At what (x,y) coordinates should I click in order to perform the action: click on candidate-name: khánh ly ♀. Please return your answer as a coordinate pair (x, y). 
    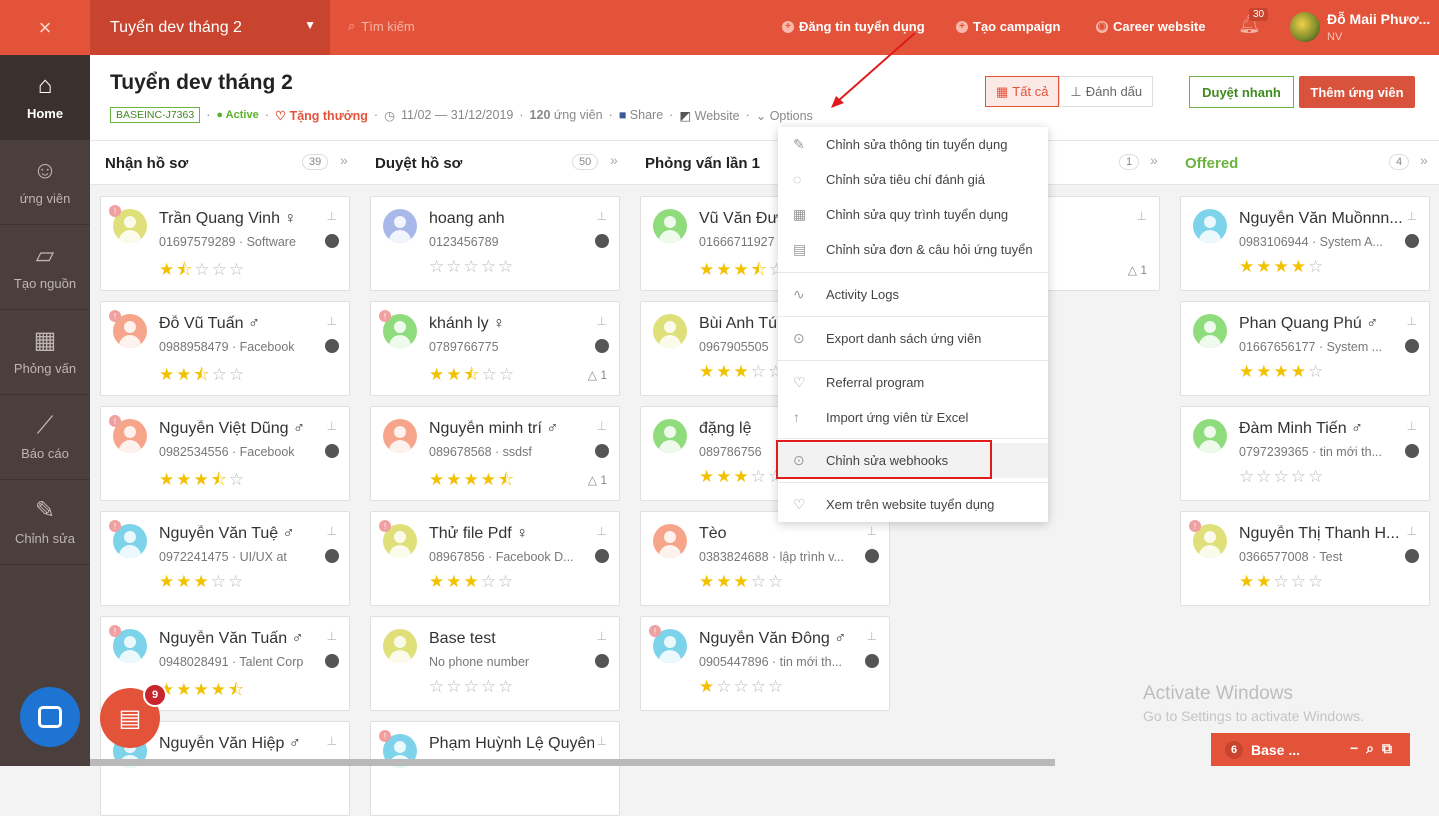
    Looking at the image, I should click on (467, 324).